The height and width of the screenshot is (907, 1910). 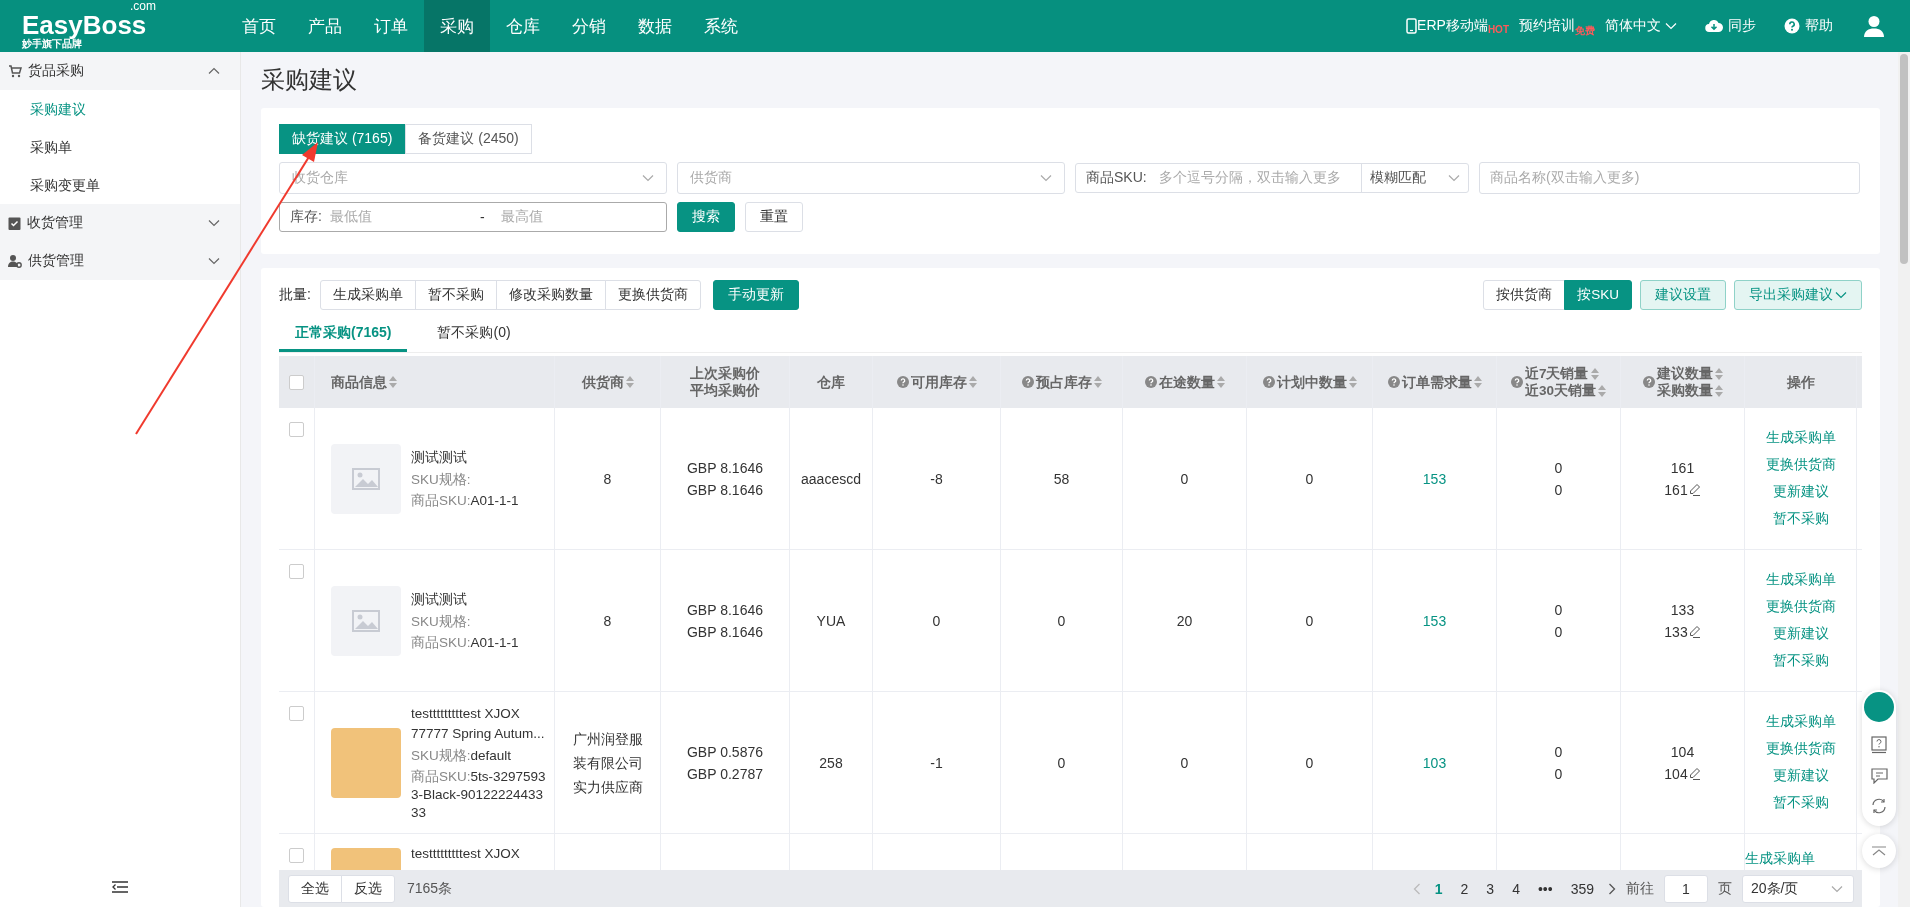 I want to click on chat-icon, so click(x=1879, y=776).